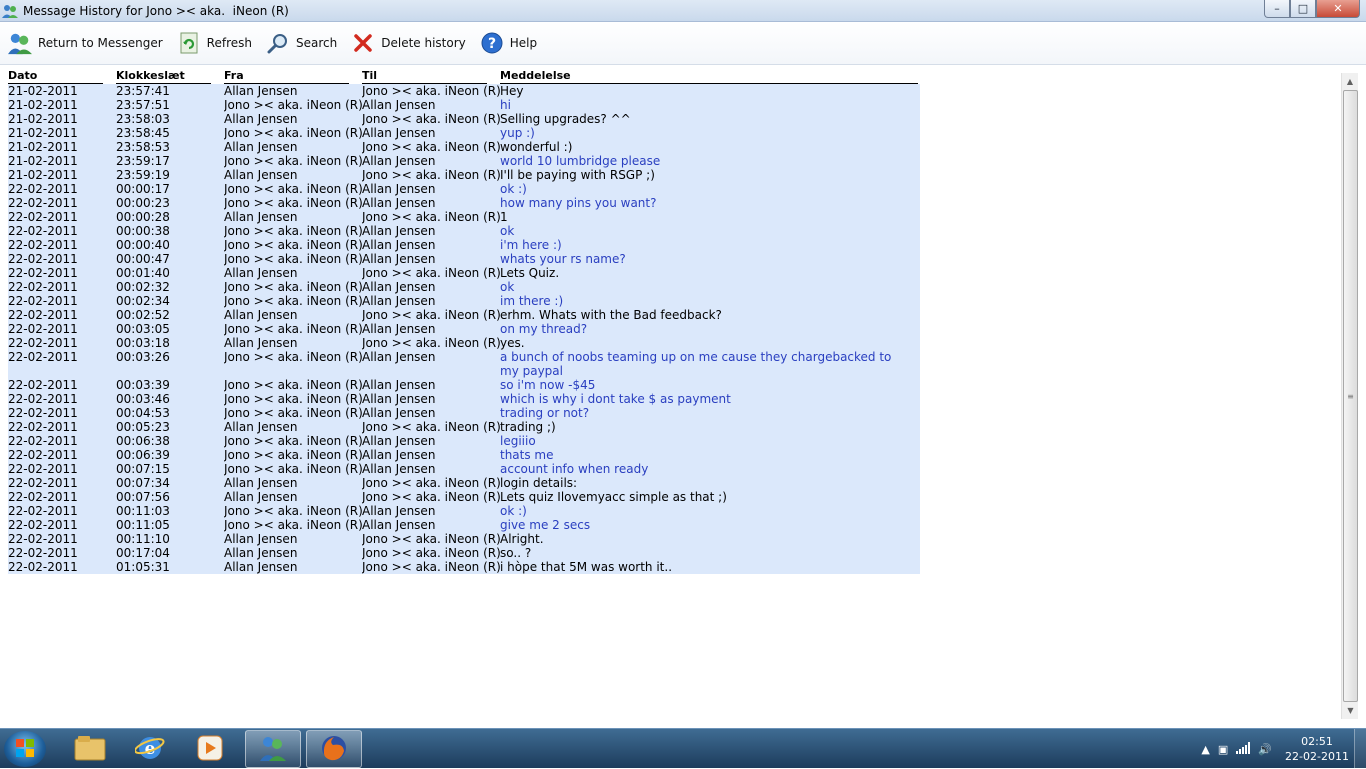 This screenshot has height=769, width=1366. What do you see at coordinates (1317, 756) in the screenshot?
I see `clock-date: 22-02-2011` at bounding box center [1317, 756].